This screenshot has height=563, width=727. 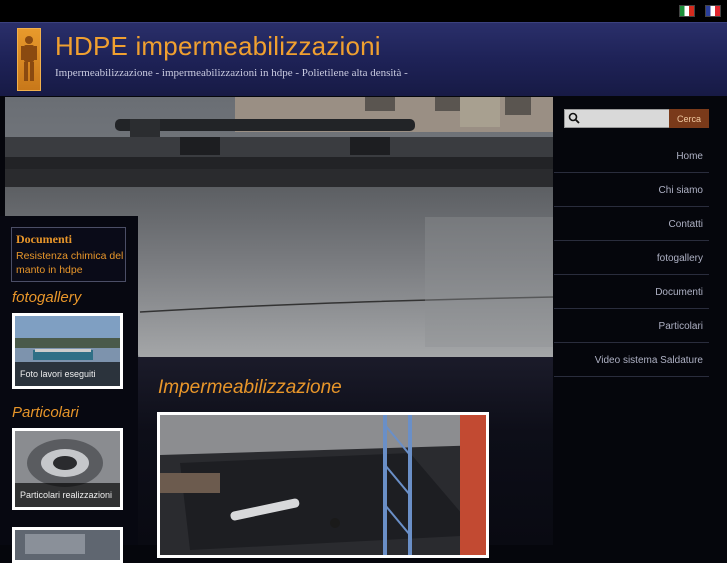 What do you see at coordinates (323, 485) in the screenshot?
I see `main-photo` at bounding box center [323, 485].